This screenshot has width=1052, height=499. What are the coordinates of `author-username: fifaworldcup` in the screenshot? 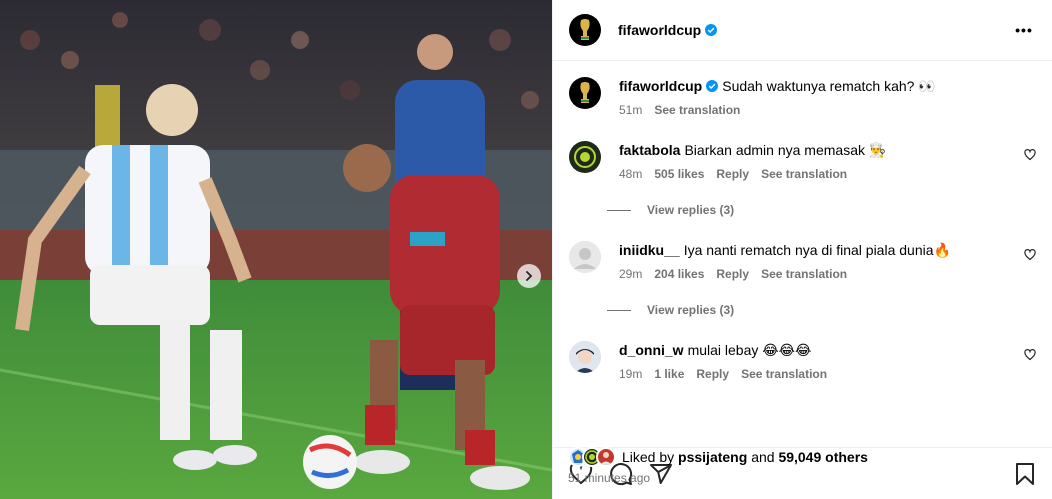 It's located at (659, 30).